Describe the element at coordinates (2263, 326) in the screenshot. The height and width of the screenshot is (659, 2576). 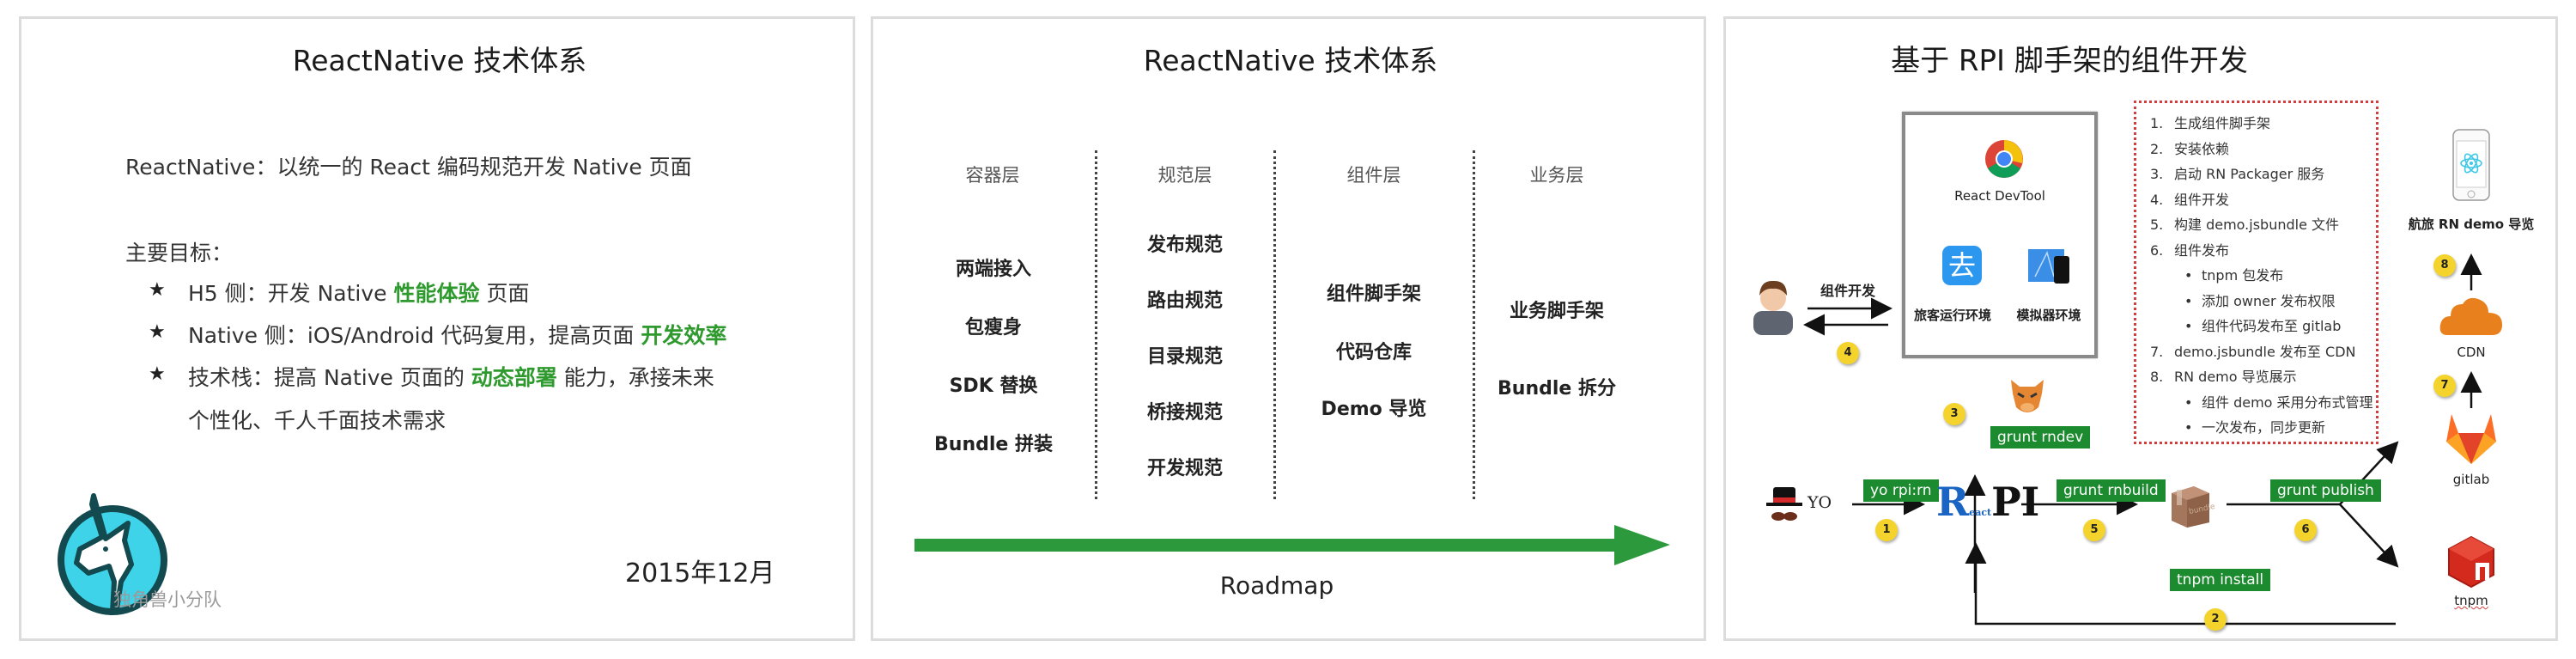
I see `step-list-subitem: • 组件代码发布至 gitlab` at that location.